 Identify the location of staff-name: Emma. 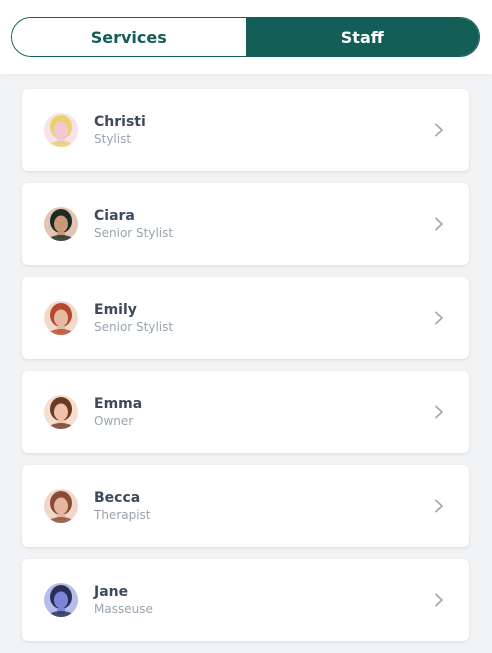
(118, 404).